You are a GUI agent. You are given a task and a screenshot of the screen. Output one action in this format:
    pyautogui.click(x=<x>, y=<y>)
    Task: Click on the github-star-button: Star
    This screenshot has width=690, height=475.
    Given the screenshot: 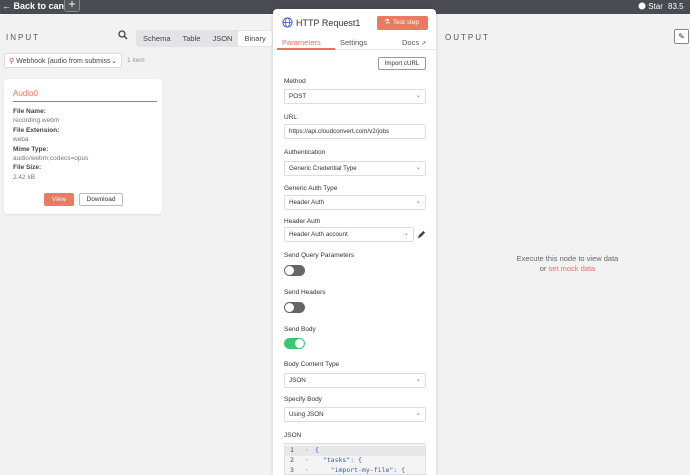 What is the action you would take?
    pyautogui.click(x=650, y=6)
    